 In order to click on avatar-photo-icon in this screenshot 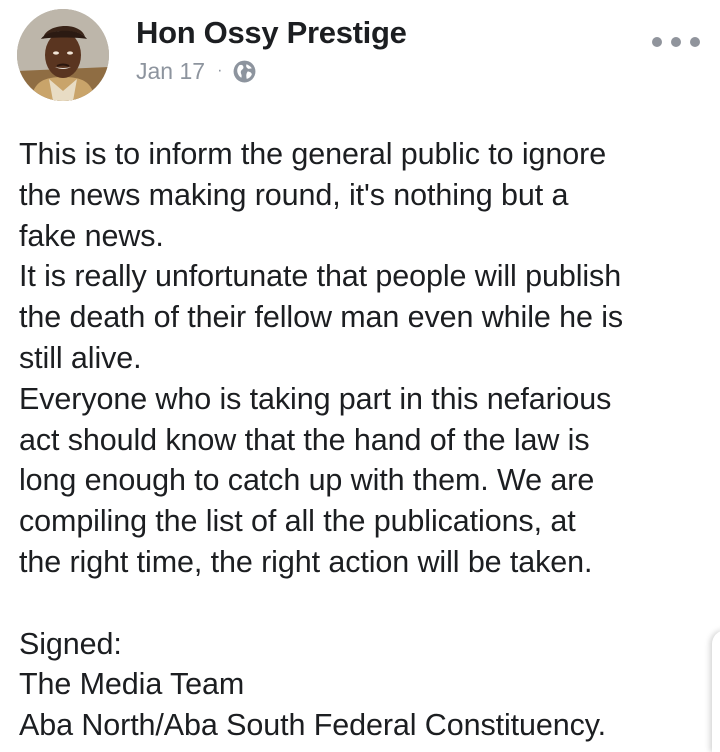, I will do `click(63, 55)`.